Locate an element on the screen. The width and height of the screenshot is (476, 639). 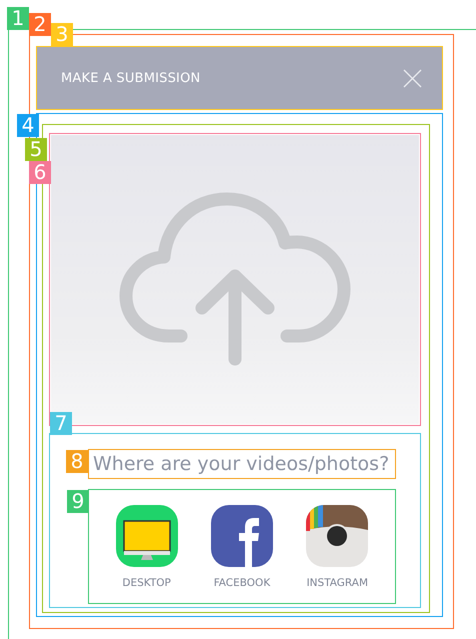
modal-title: MAKE A SUBMISSION is located at coordinates (130, 78).